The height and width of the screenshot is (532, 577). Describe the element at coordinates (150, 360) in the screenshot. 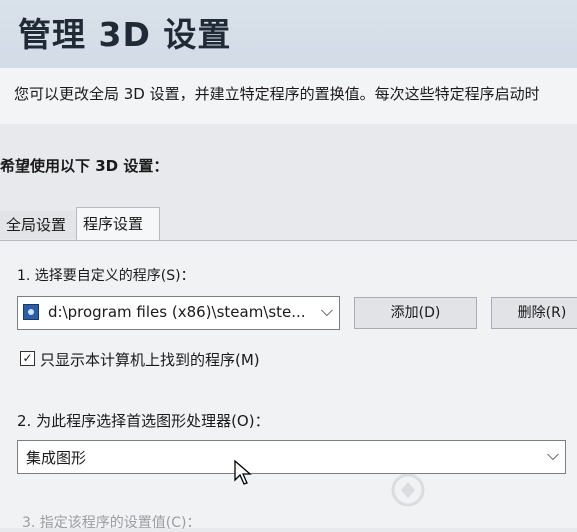

I see `show-found-programs-label: 只显示本计算机上找到的程序(M)` at that location.